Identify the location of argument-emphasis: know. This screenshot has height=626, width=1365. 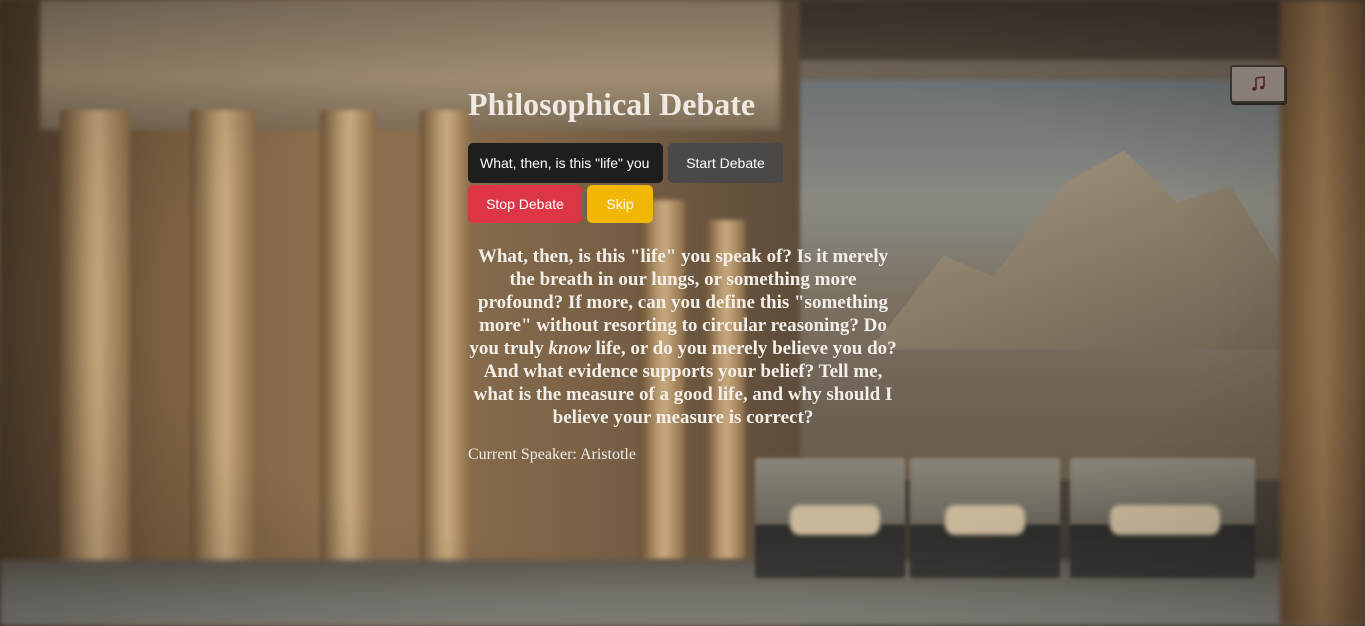
(569, 348).